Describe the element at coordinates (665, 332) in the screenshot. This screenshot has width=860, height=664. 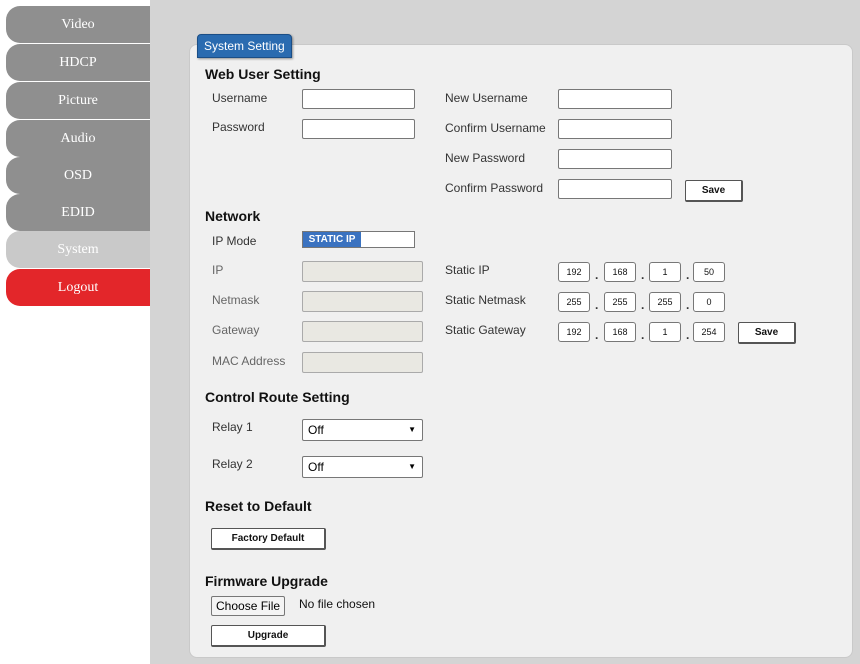
I see `static-gateway-octet-3: 1` at that location.